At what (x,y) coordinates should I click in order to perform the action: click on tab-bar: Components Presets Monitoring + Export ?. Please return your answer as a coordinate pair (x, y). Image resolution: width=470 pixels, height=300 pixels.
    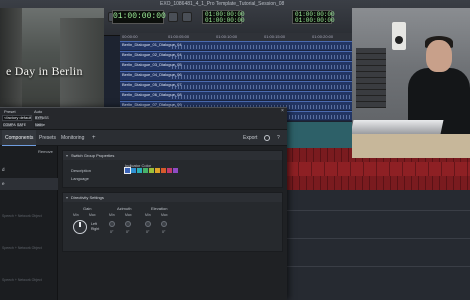
    Looking at the image, I should click on (143, 138).